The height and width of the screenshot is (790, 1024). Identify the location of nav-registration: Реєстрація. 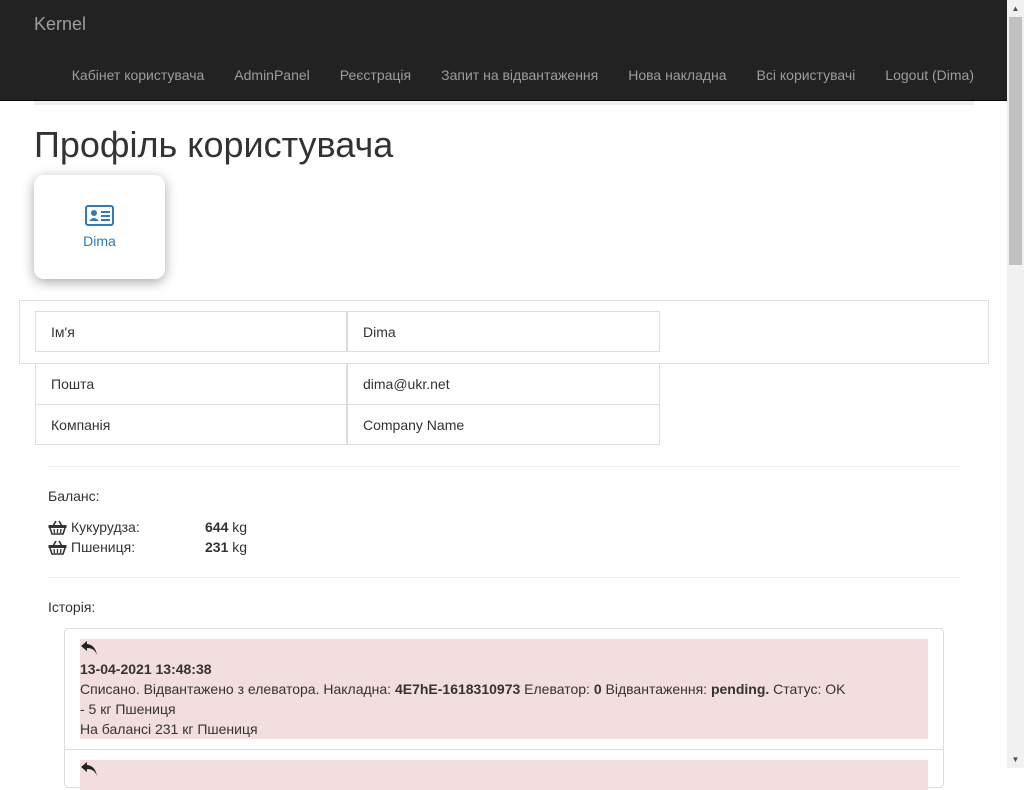
(375, 75).